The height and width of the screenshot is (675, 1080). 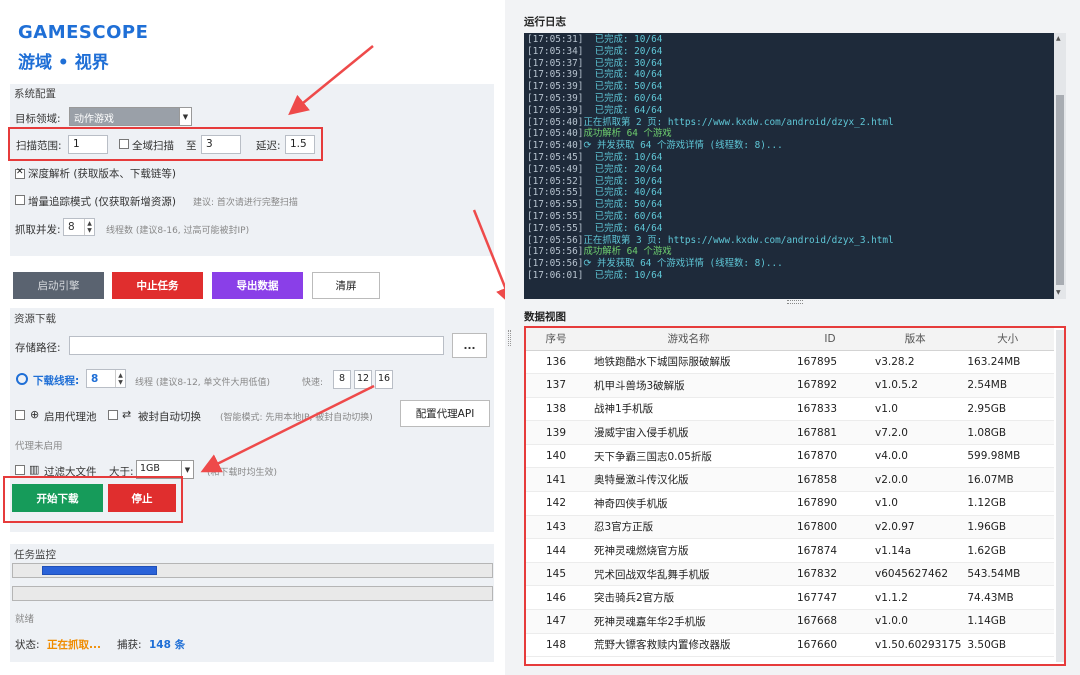 What do you see at coordinates (245, 203) in the screenshot?
I see `incremental-hint: 建议: 首次请进行完整扫描` at bounding box center [245, 203].